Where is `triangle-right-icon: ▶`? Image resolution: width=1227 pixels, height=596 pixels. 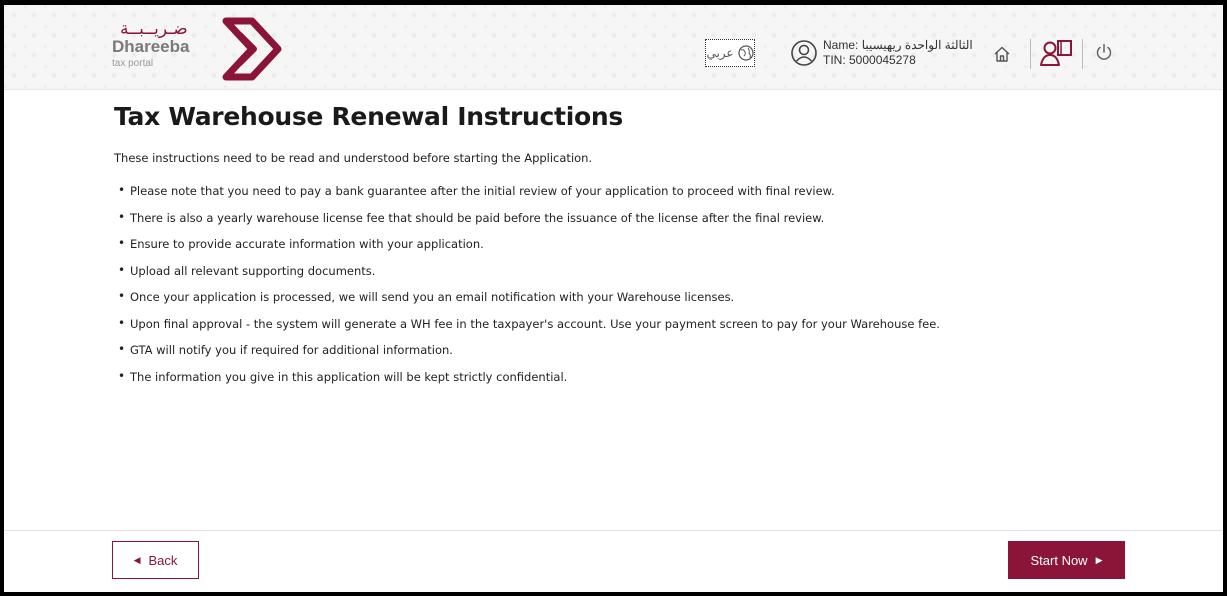
triangle-right-icon: ▶ is located at coordinates (1099, 559).